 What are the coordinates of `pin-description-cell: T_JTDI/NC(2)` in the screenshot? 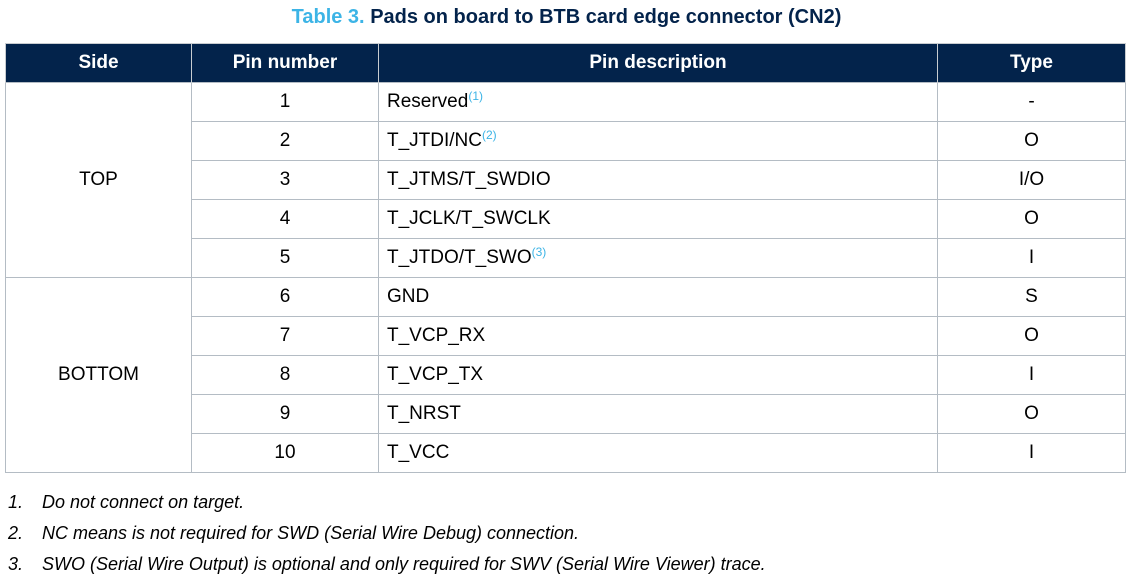 It's located at (658, 141).